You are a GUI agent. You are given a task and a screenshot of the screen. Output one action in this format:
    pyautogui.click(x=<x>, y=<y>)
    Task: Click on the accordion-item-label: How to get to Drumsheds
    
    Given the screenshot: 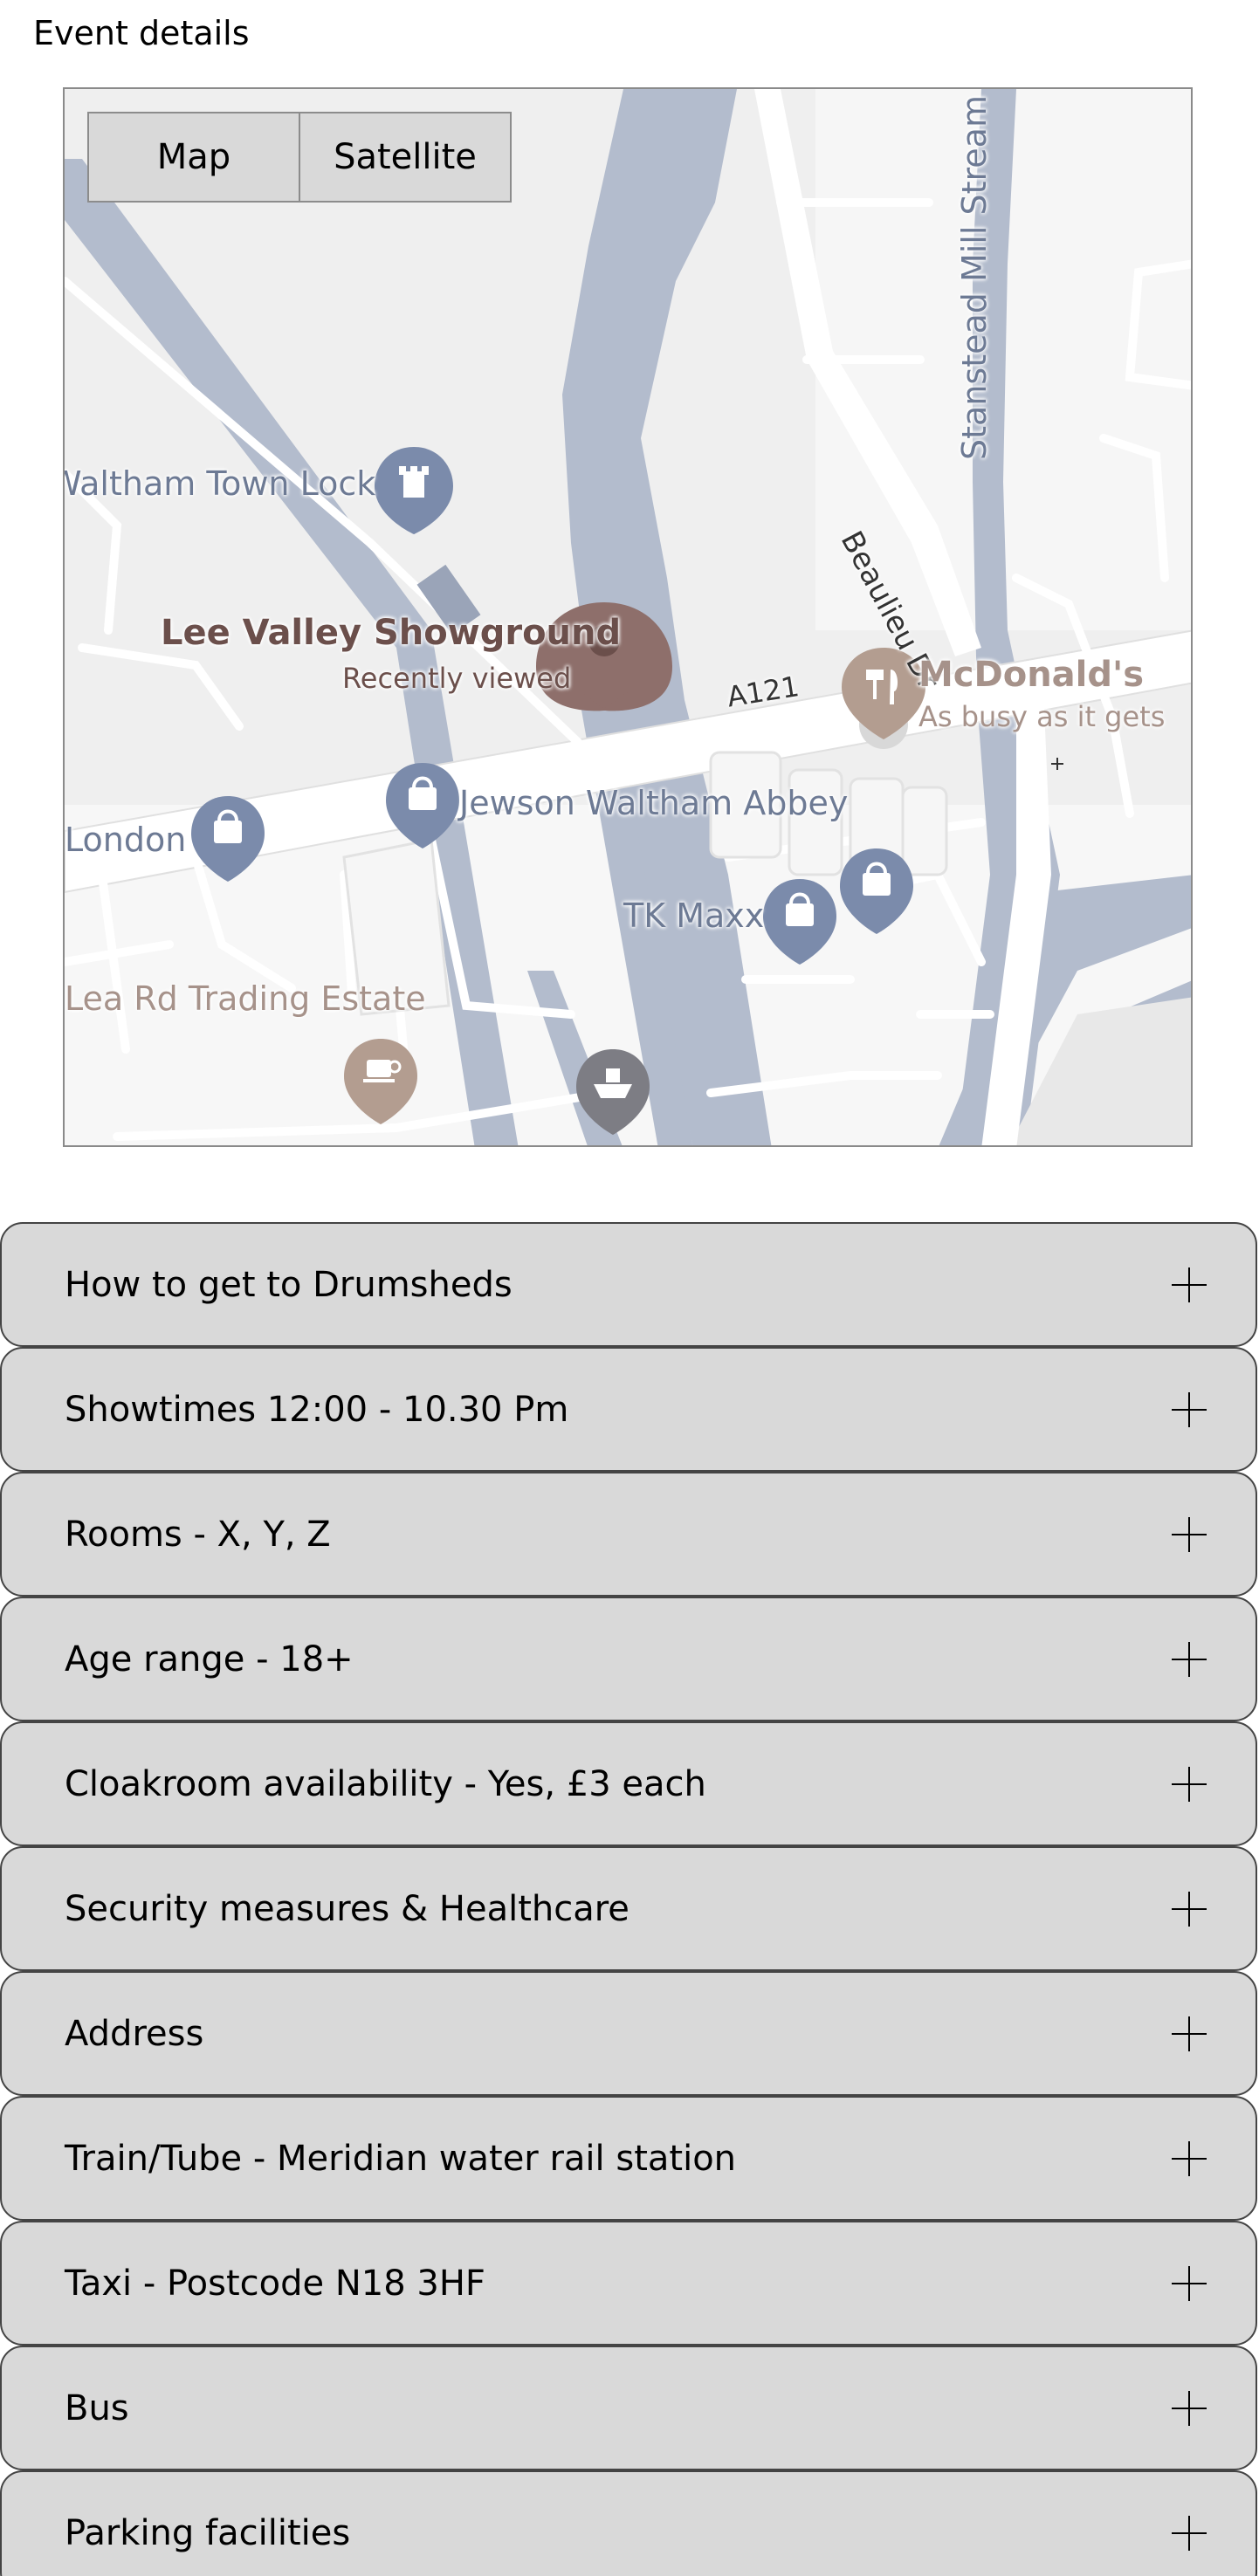 What is the action you would take?
    pyautogui.click(x=289, y=1284)
    